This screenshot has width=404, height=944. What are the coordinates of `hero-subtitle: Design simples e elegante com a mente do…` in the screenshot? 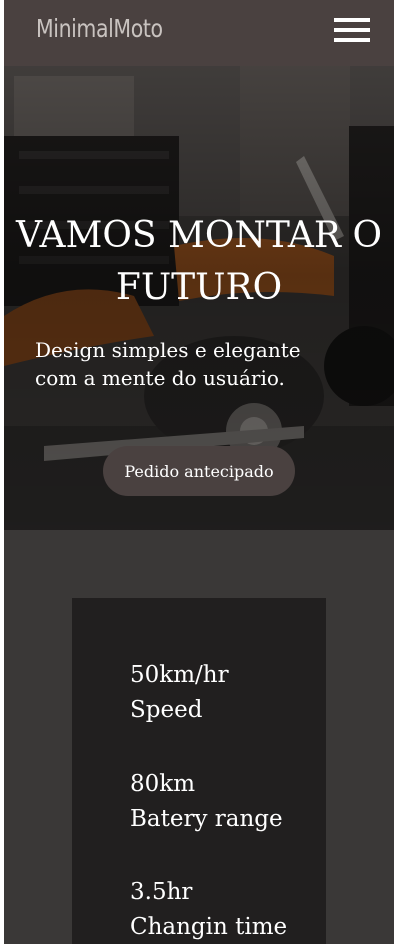 It's located at (168, 364).